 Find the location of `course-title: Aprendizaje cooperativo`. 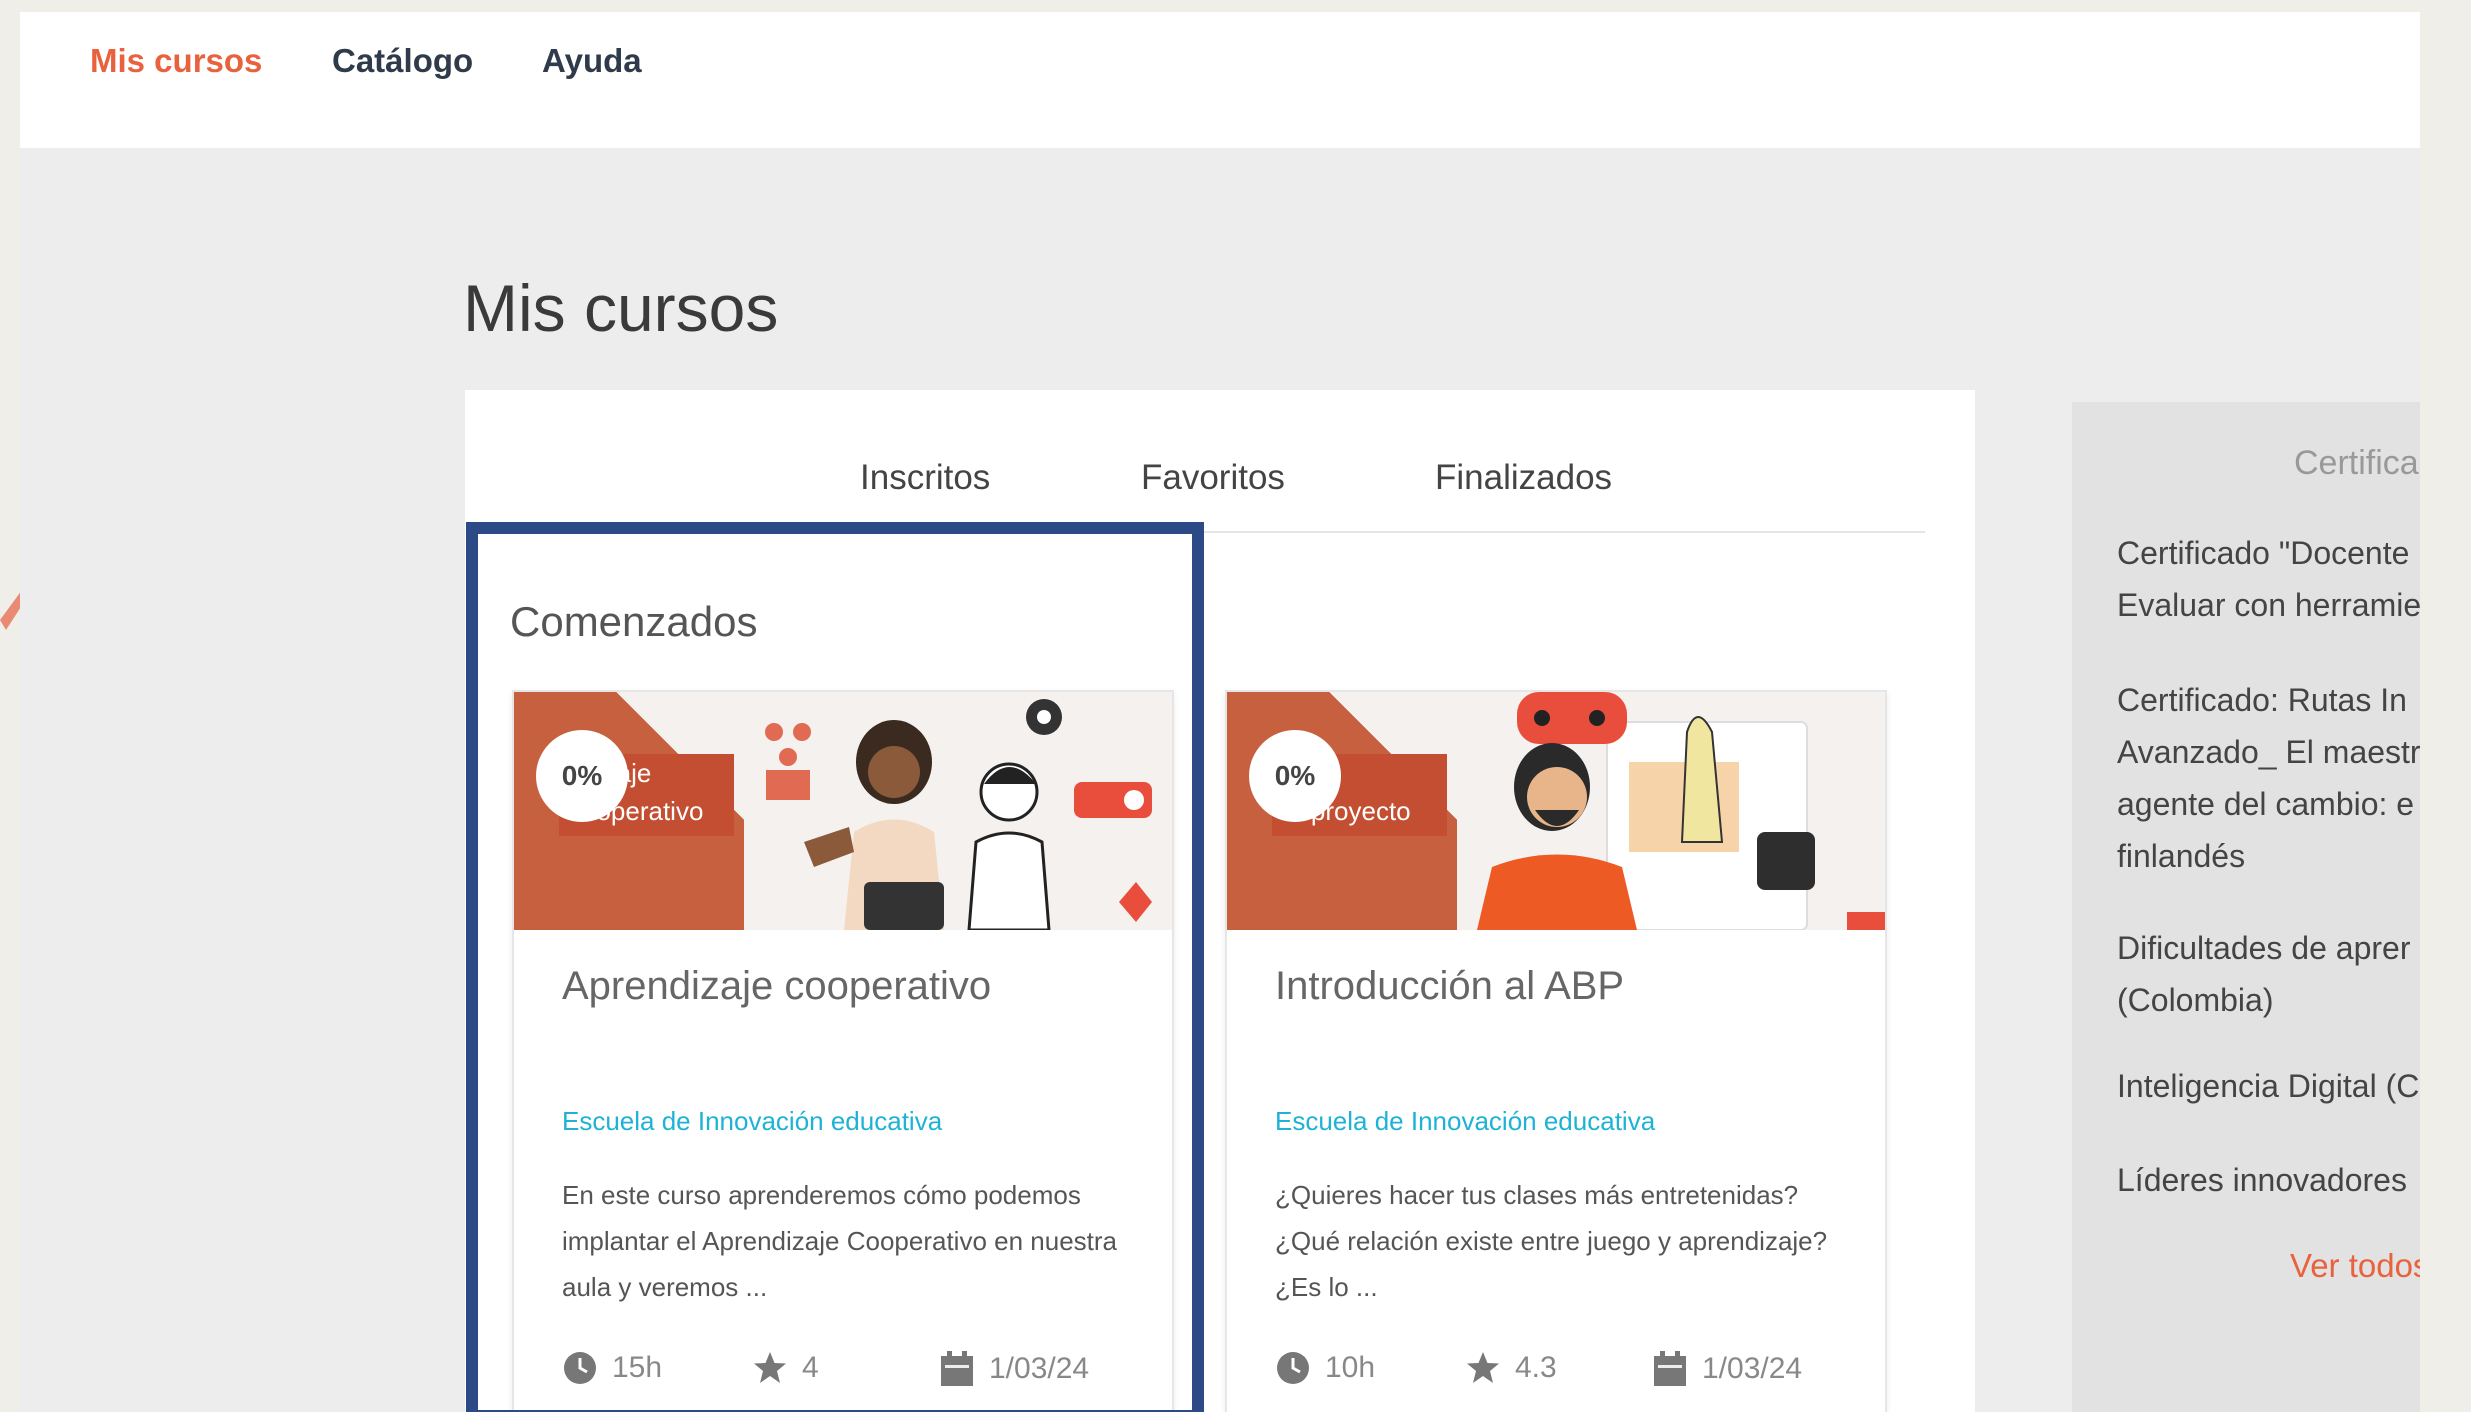

course-title: Aprendizaje cooperativo is located at coordinates (776, 986).